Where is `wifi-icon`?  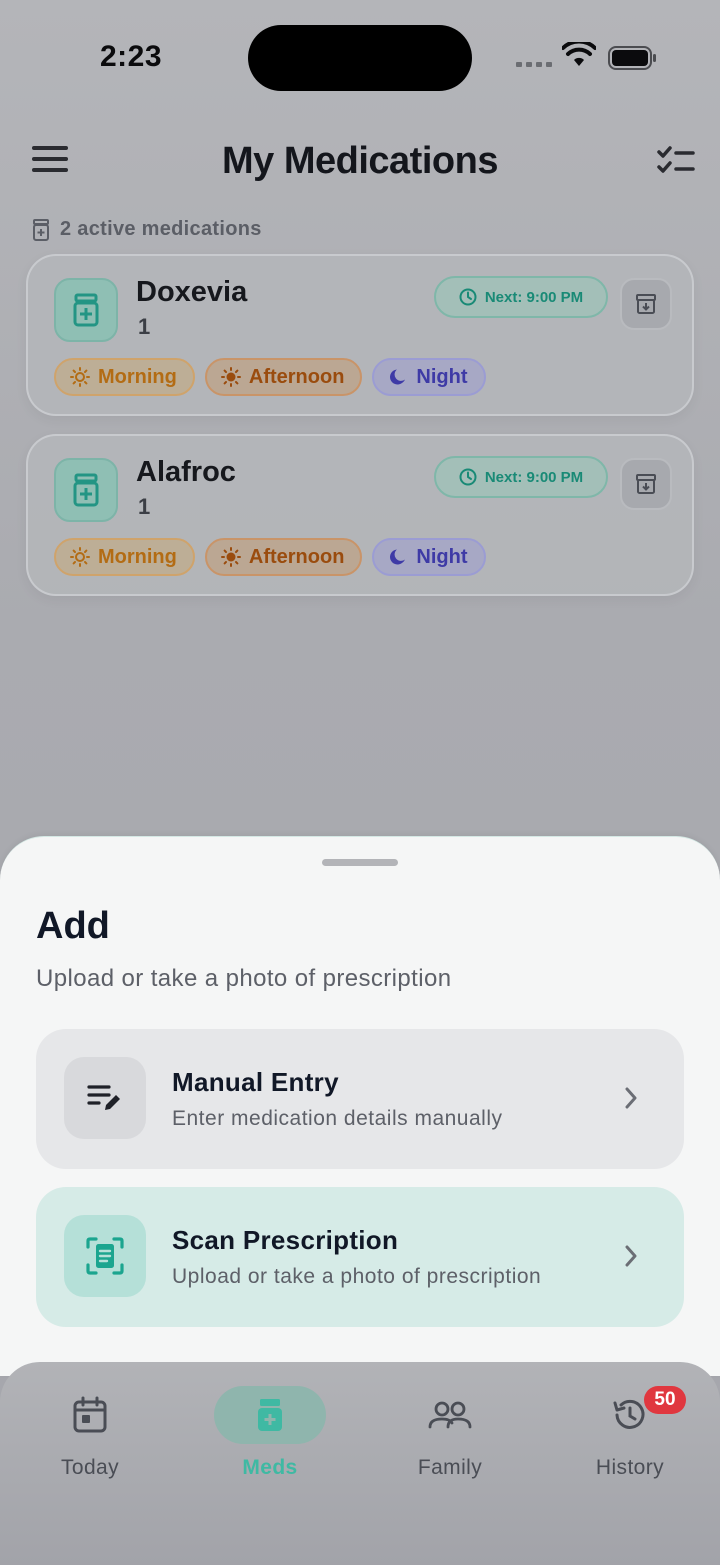 wifi-icon is located at coordinates (579, 54).